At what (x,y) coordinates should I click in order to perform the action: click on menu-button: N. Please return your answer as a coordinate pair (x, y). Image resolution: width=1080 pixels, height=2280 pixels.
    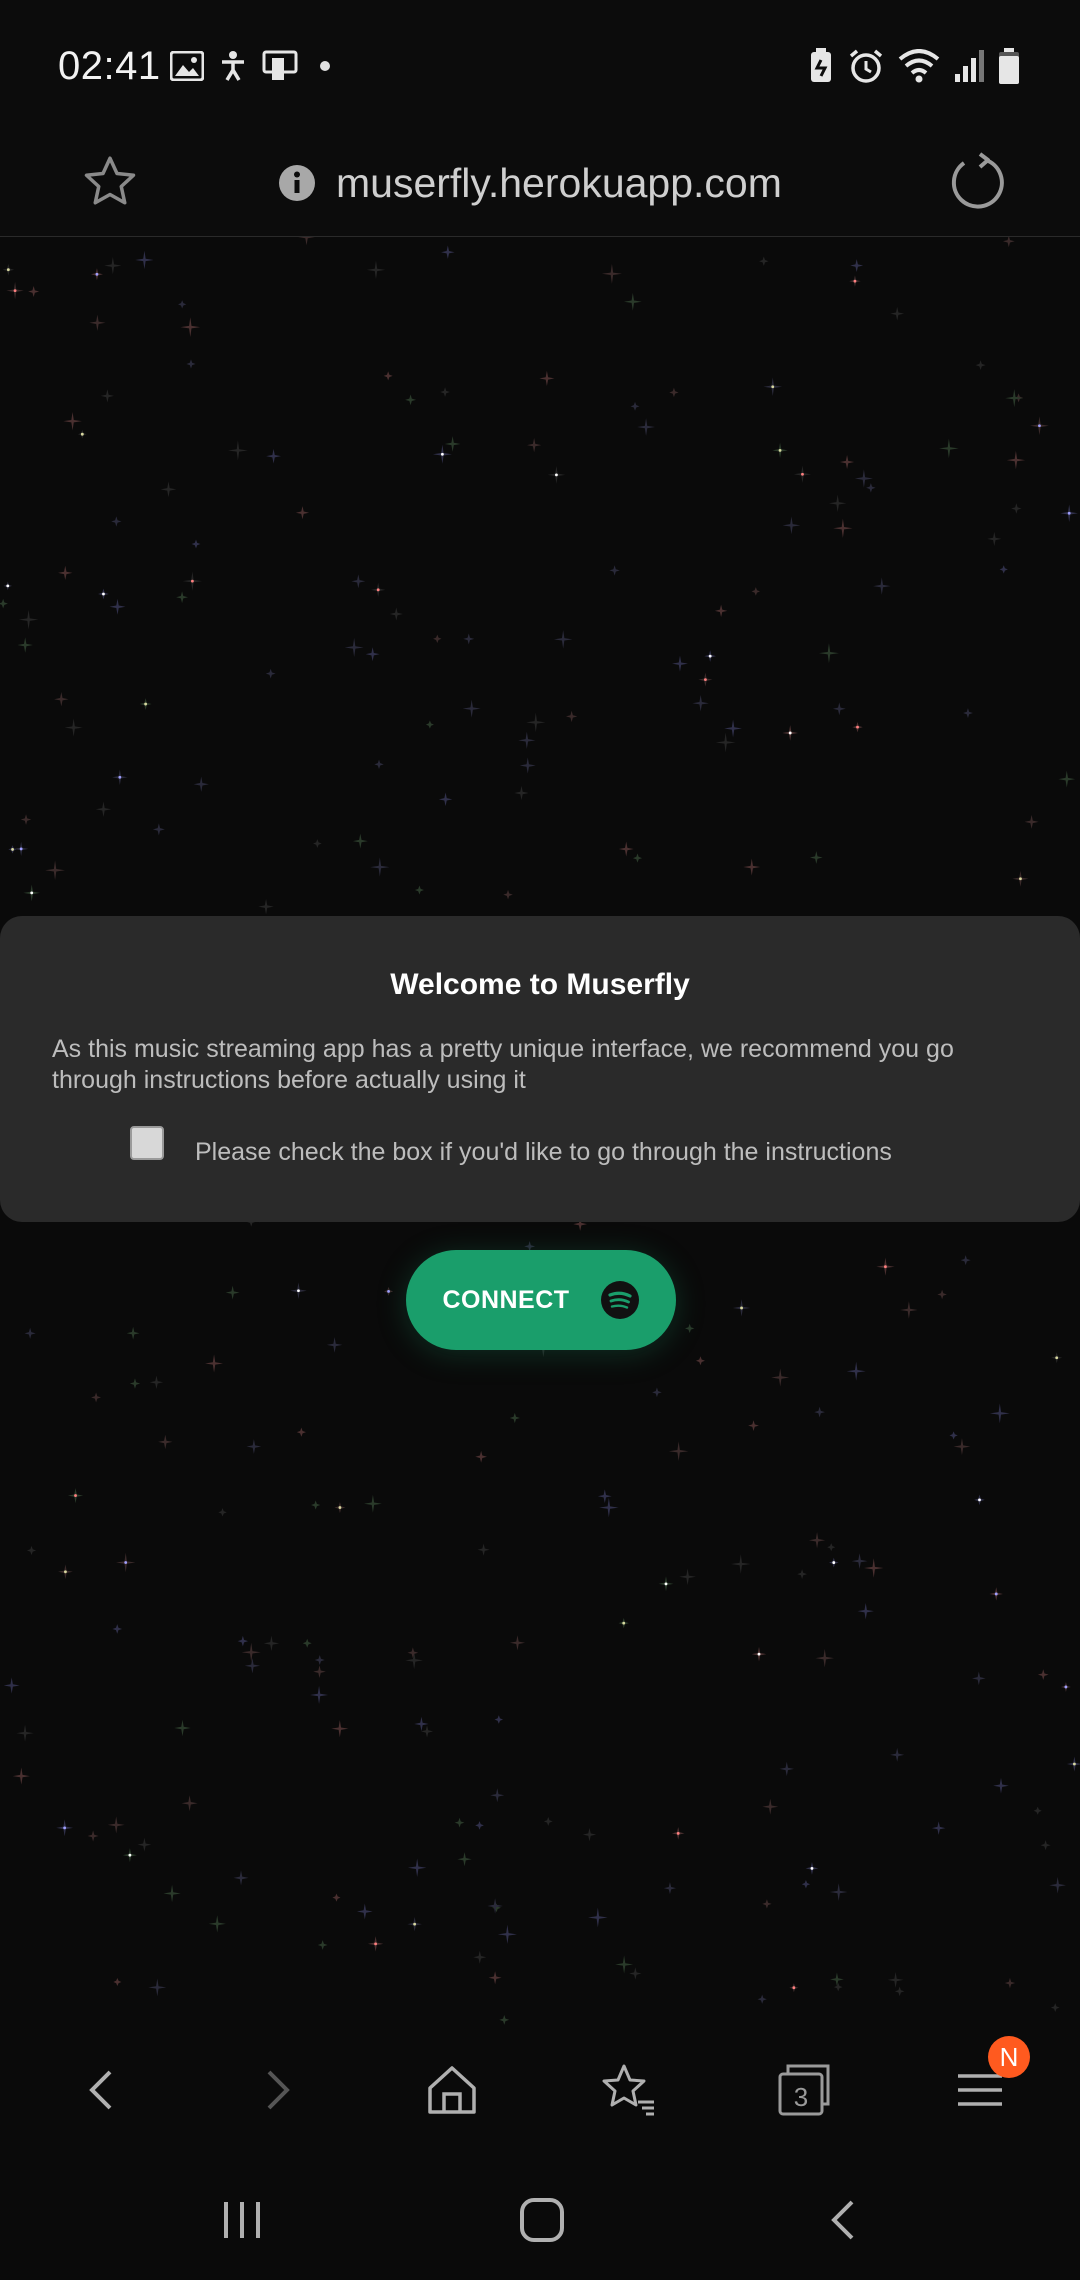
    Looking at the image, I should click on (989, 2079).